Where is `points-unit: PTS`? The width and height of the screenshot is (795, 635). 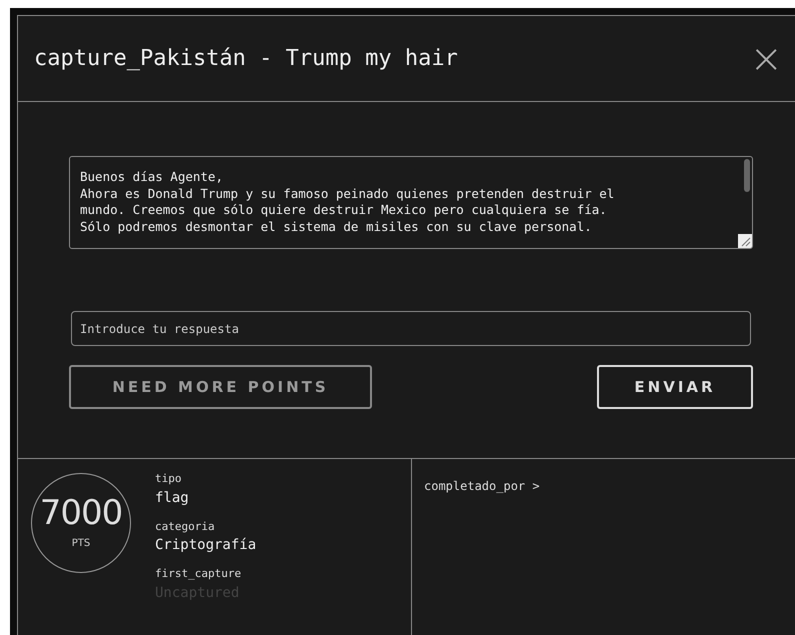
points-unit: PTS is located at coordinates (81, 543).